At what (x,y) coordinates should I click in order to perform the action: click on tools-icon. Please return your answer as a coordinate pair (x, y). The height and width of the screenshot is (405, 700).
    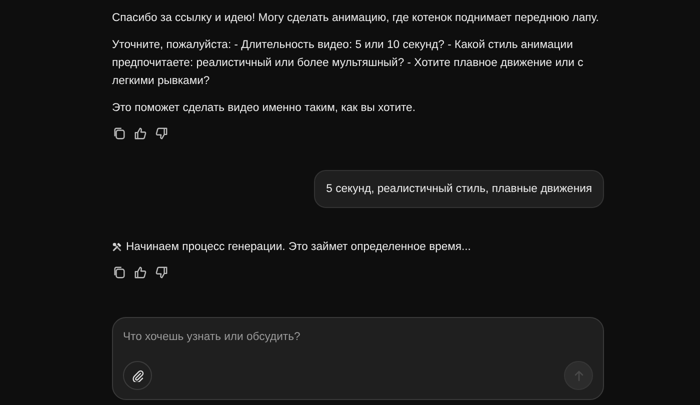
    Looking at the image, I should click on (117, 247).